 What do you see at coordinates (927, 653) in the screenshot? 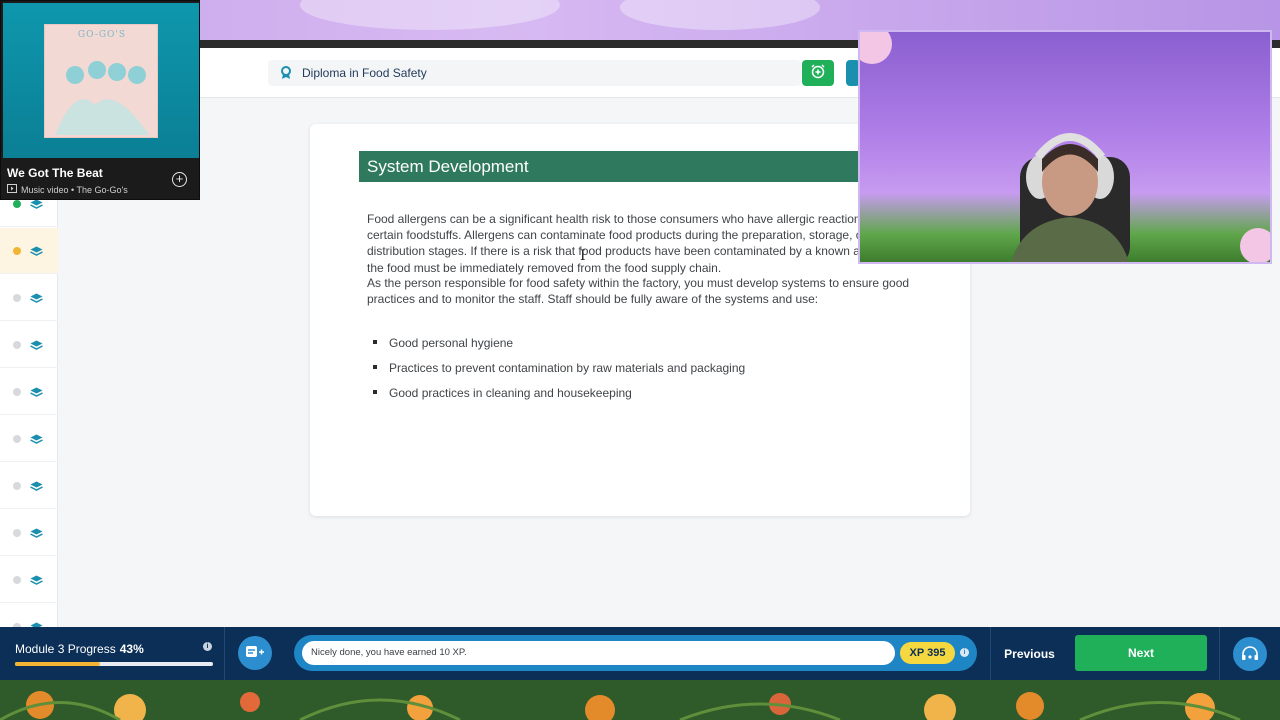
I see `xp-badge: XP 395` at bounding box center [927, 653].